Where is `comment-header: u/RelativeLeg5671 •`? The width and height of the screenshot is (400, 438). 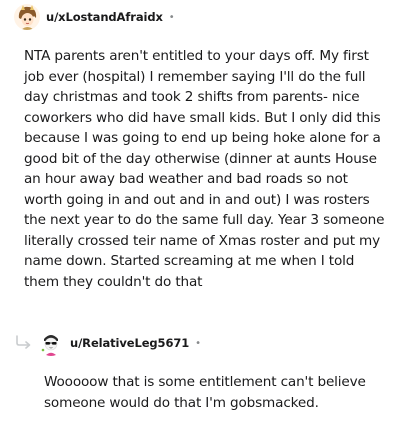 comment-header: u/RelativeLeg5671 • is located at coordinates (119, 343).